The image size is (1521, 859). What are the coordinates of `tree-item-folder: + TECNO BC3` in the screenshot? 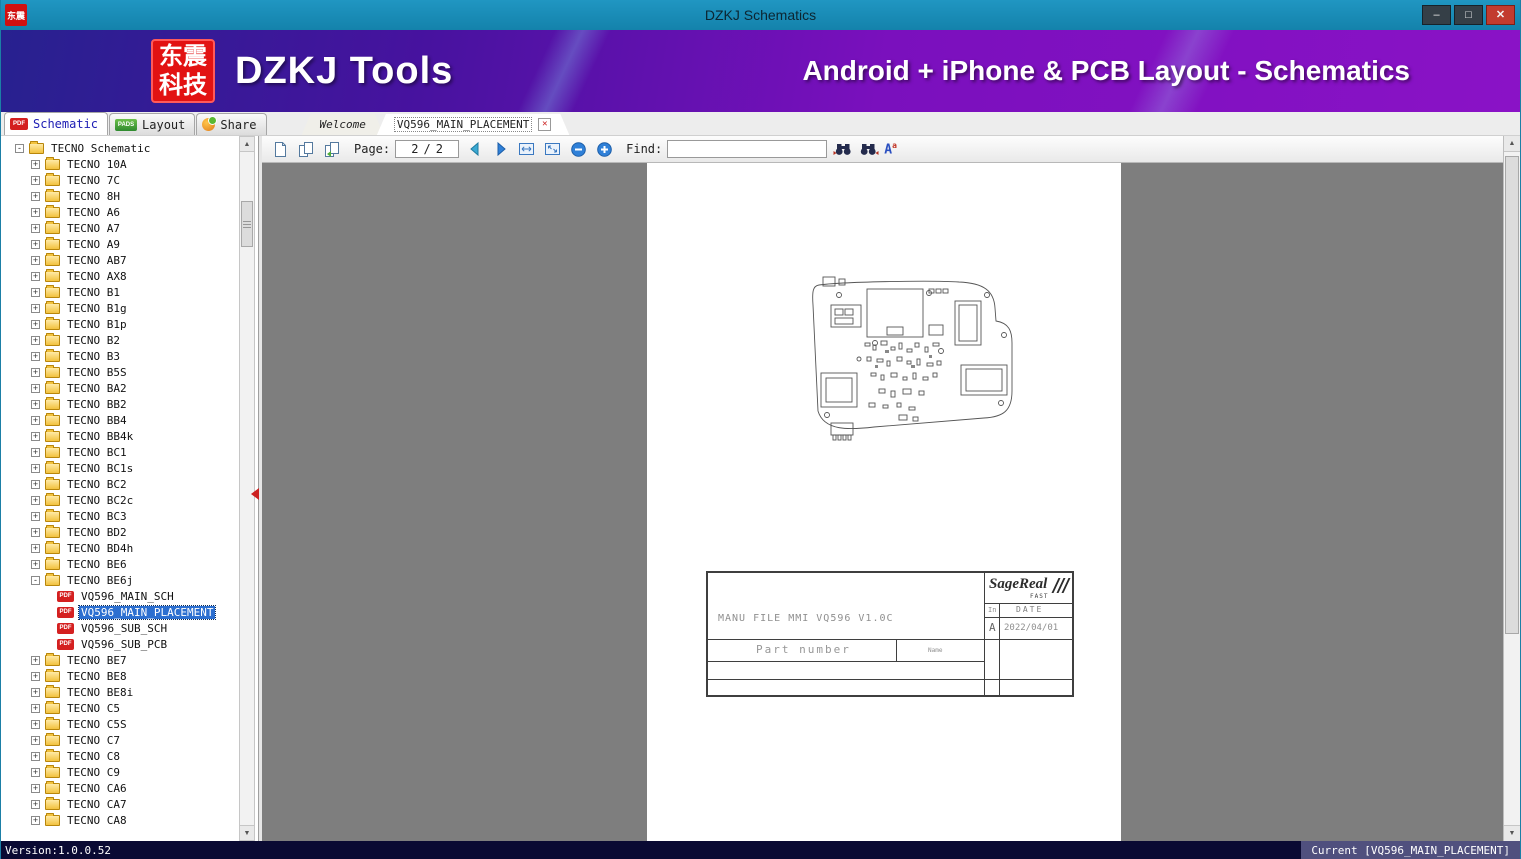 It's located at (118, 516).